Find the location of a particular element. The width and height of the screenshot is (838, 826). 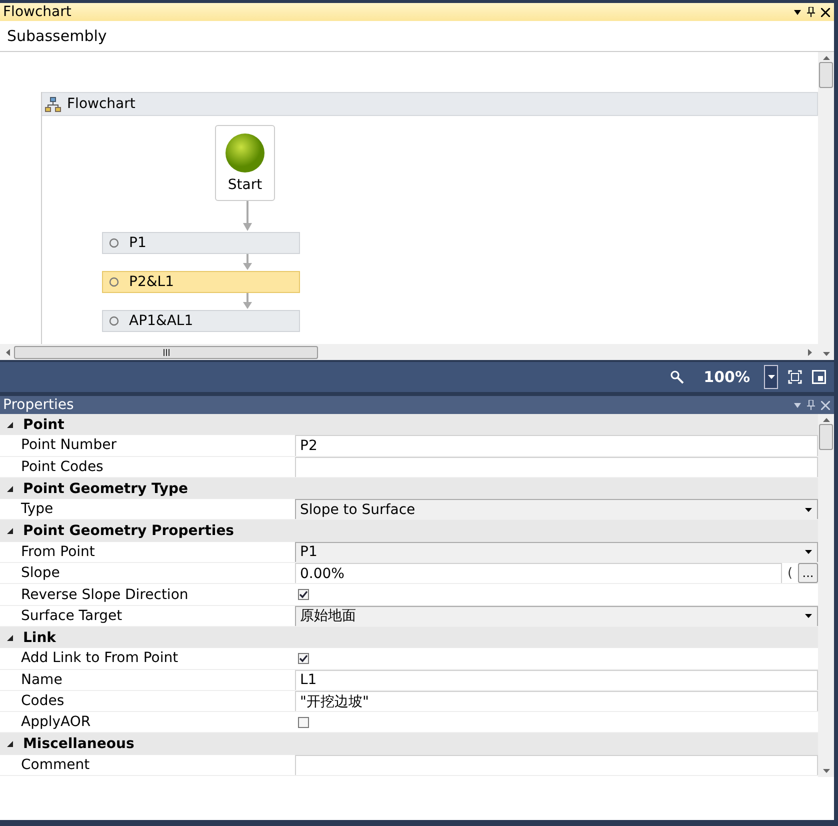

grip-icon is located at coordinates (166, 352).